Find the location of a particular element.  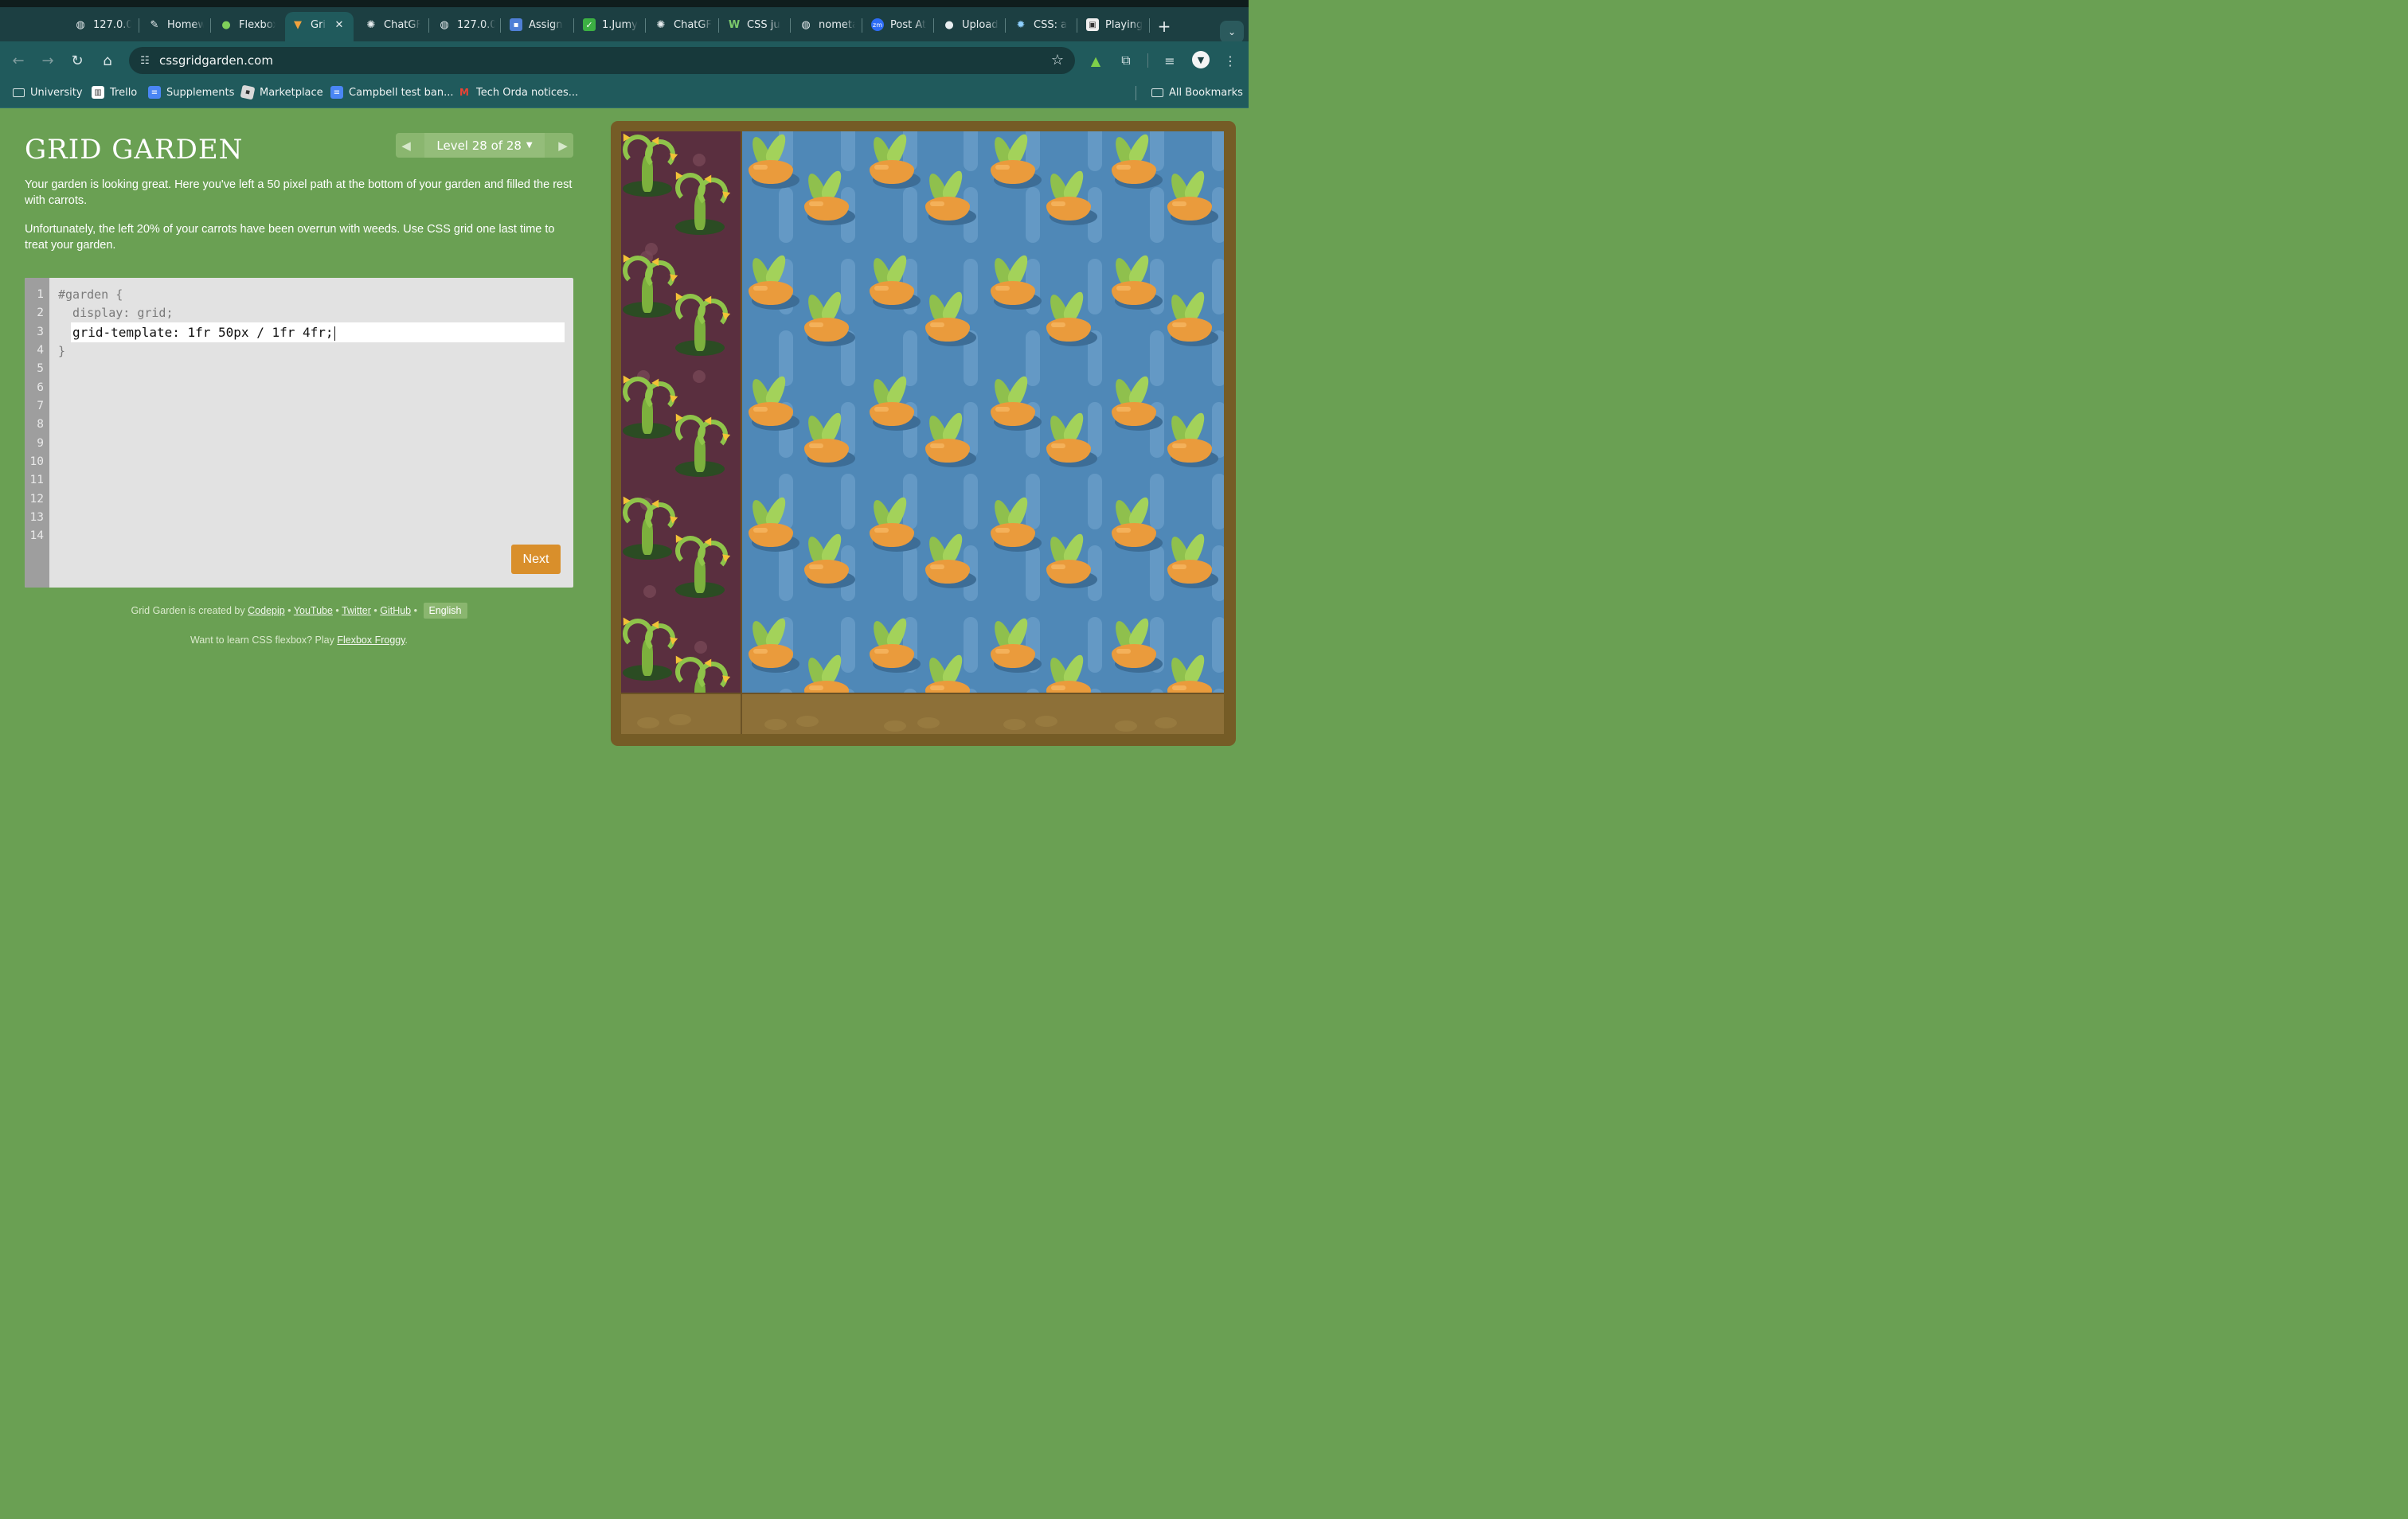

w-icon: W is located at coordinates (734, 24).